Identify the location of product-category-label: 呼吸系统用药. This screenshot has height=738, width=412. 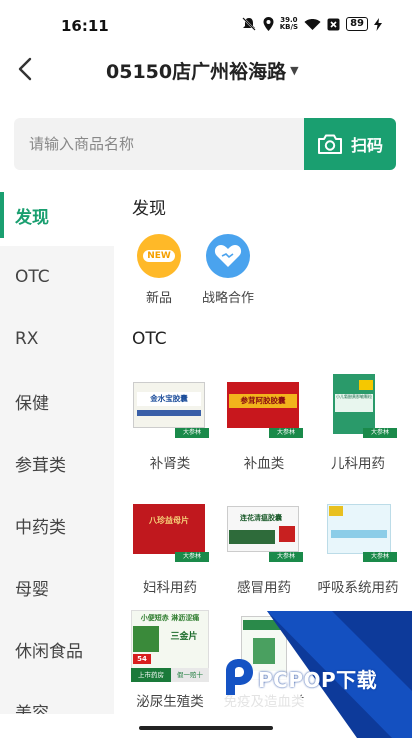
(358, 588).